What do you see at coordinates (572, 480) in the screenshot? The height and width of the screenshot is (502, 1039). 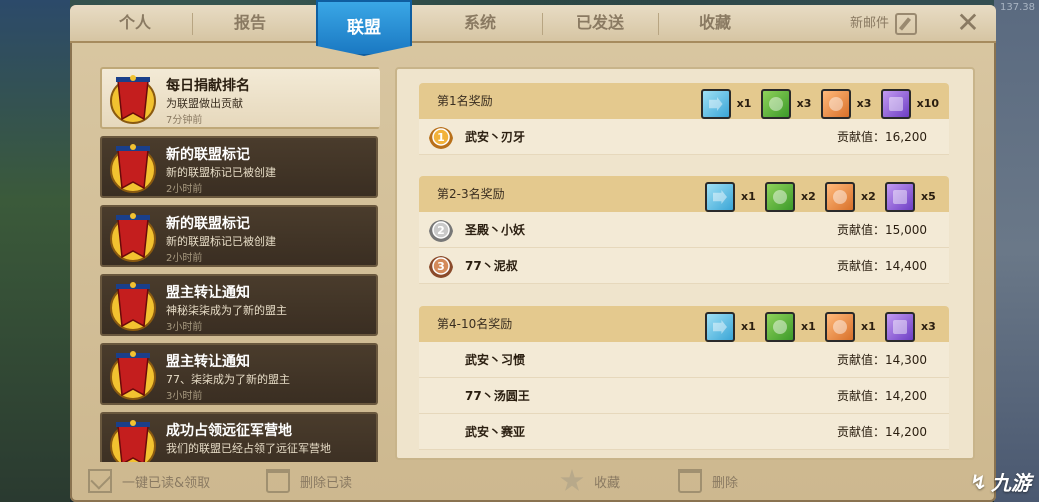 I see `star-icon` at bounding box center [572, 480].